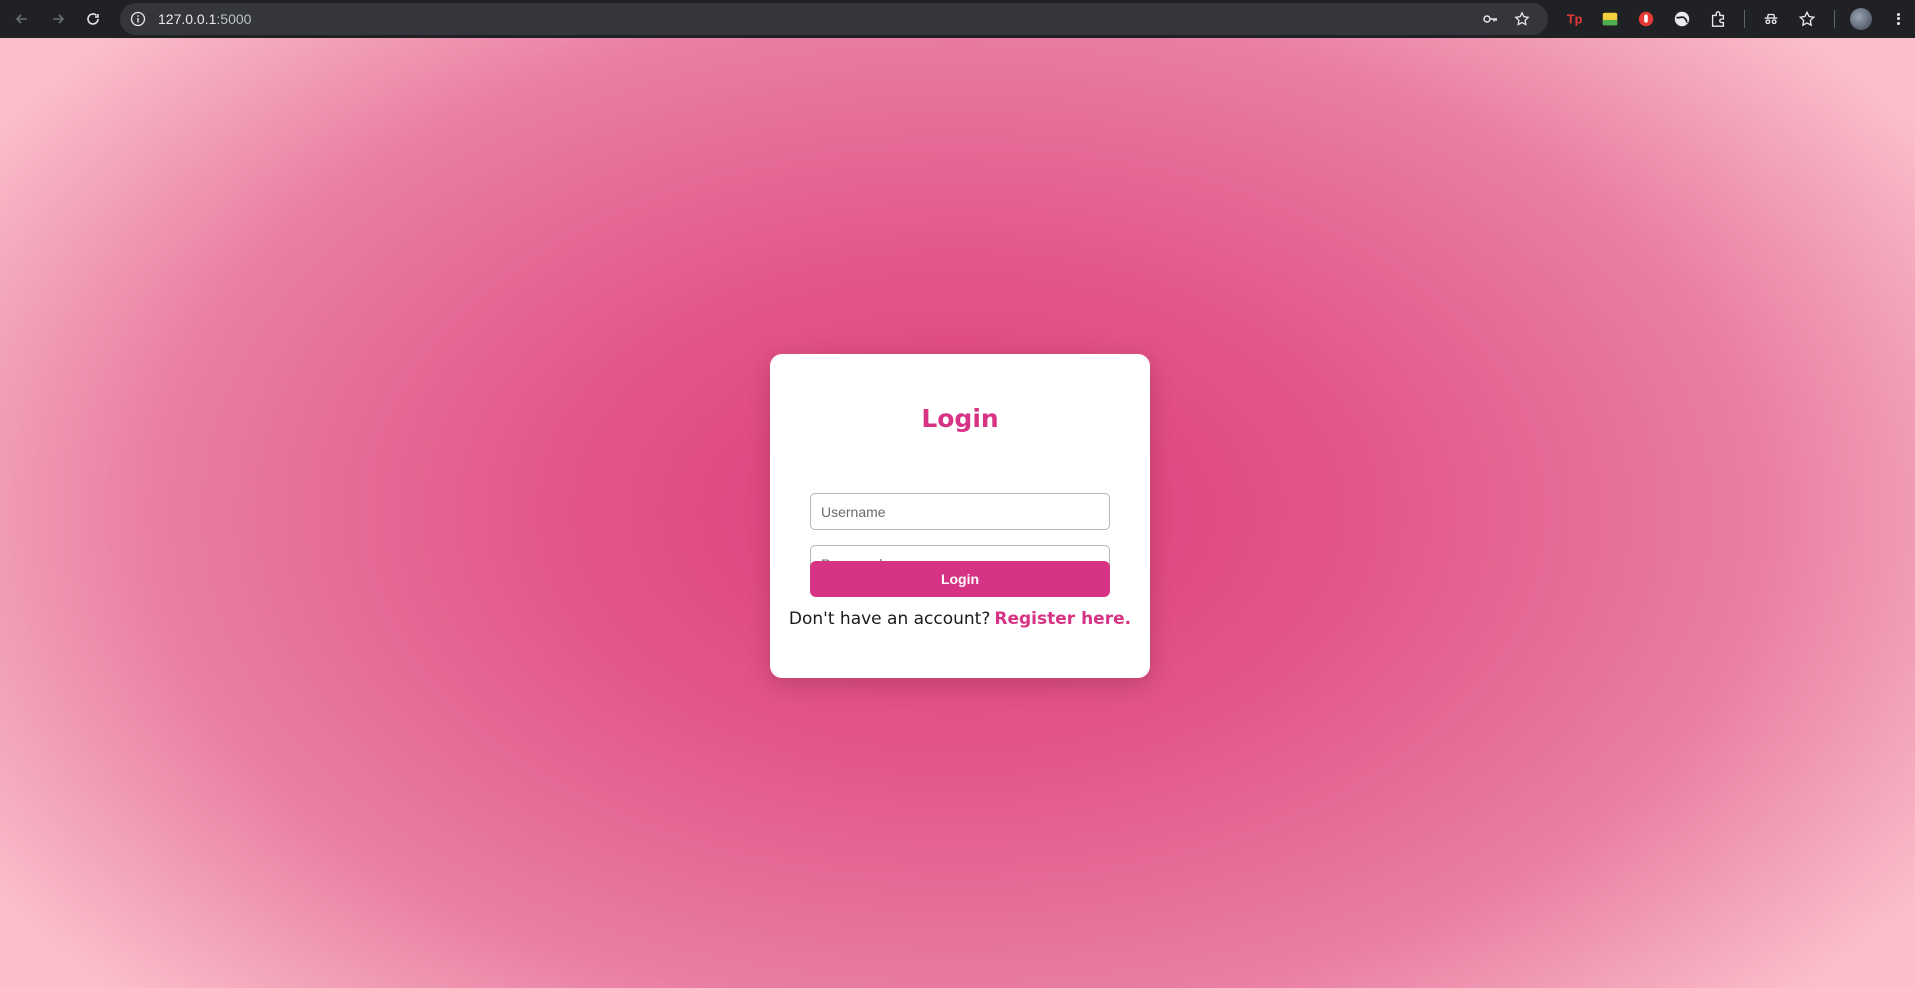  What do you see at coordinates (1771, 19) in the screenshot?
I see `incognito-icon` at bounding box center [1771, 19].